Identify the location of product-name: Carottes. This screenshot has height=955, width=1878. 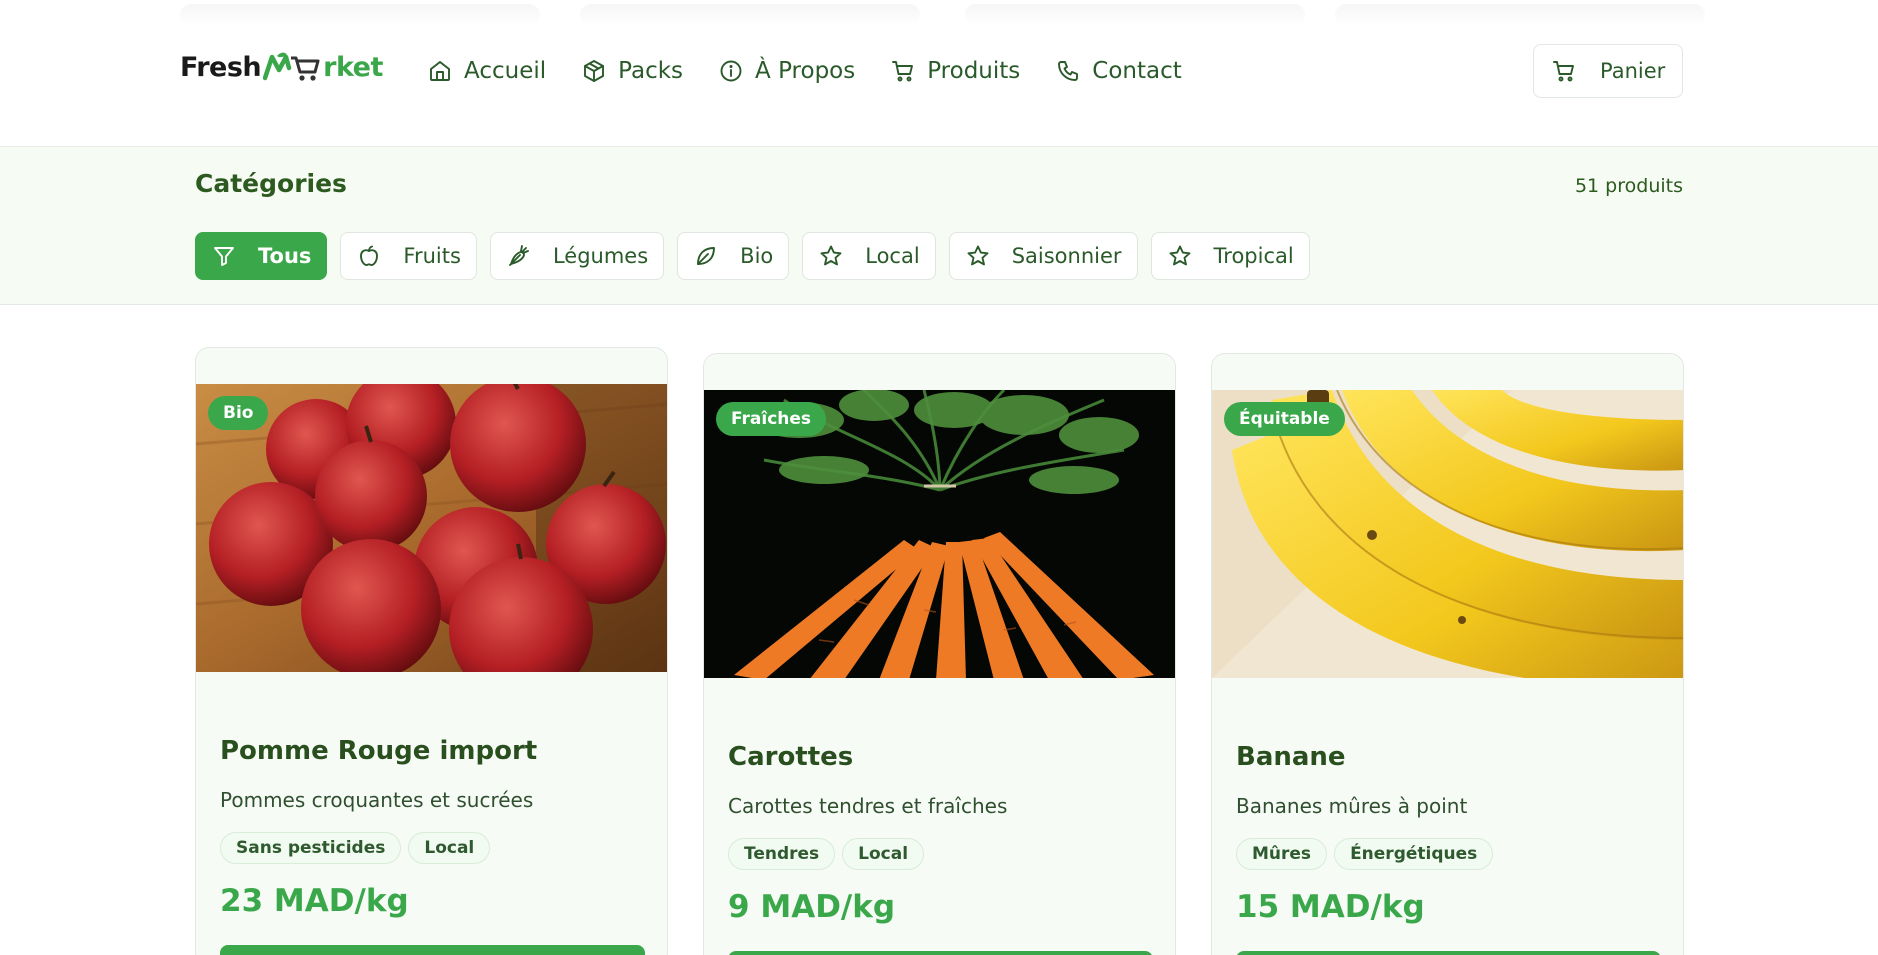
(791, 757).